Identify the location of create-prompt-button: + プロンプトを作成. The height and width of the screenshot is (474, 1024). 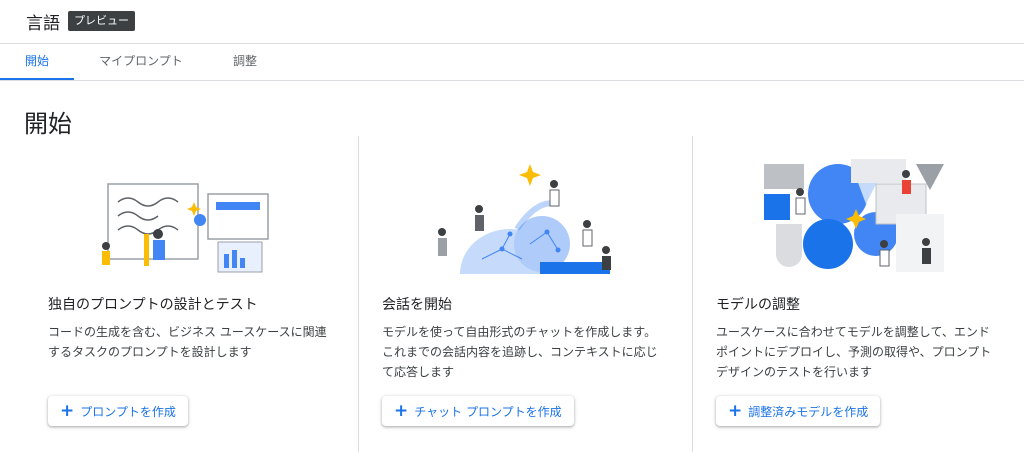
(118, 411).